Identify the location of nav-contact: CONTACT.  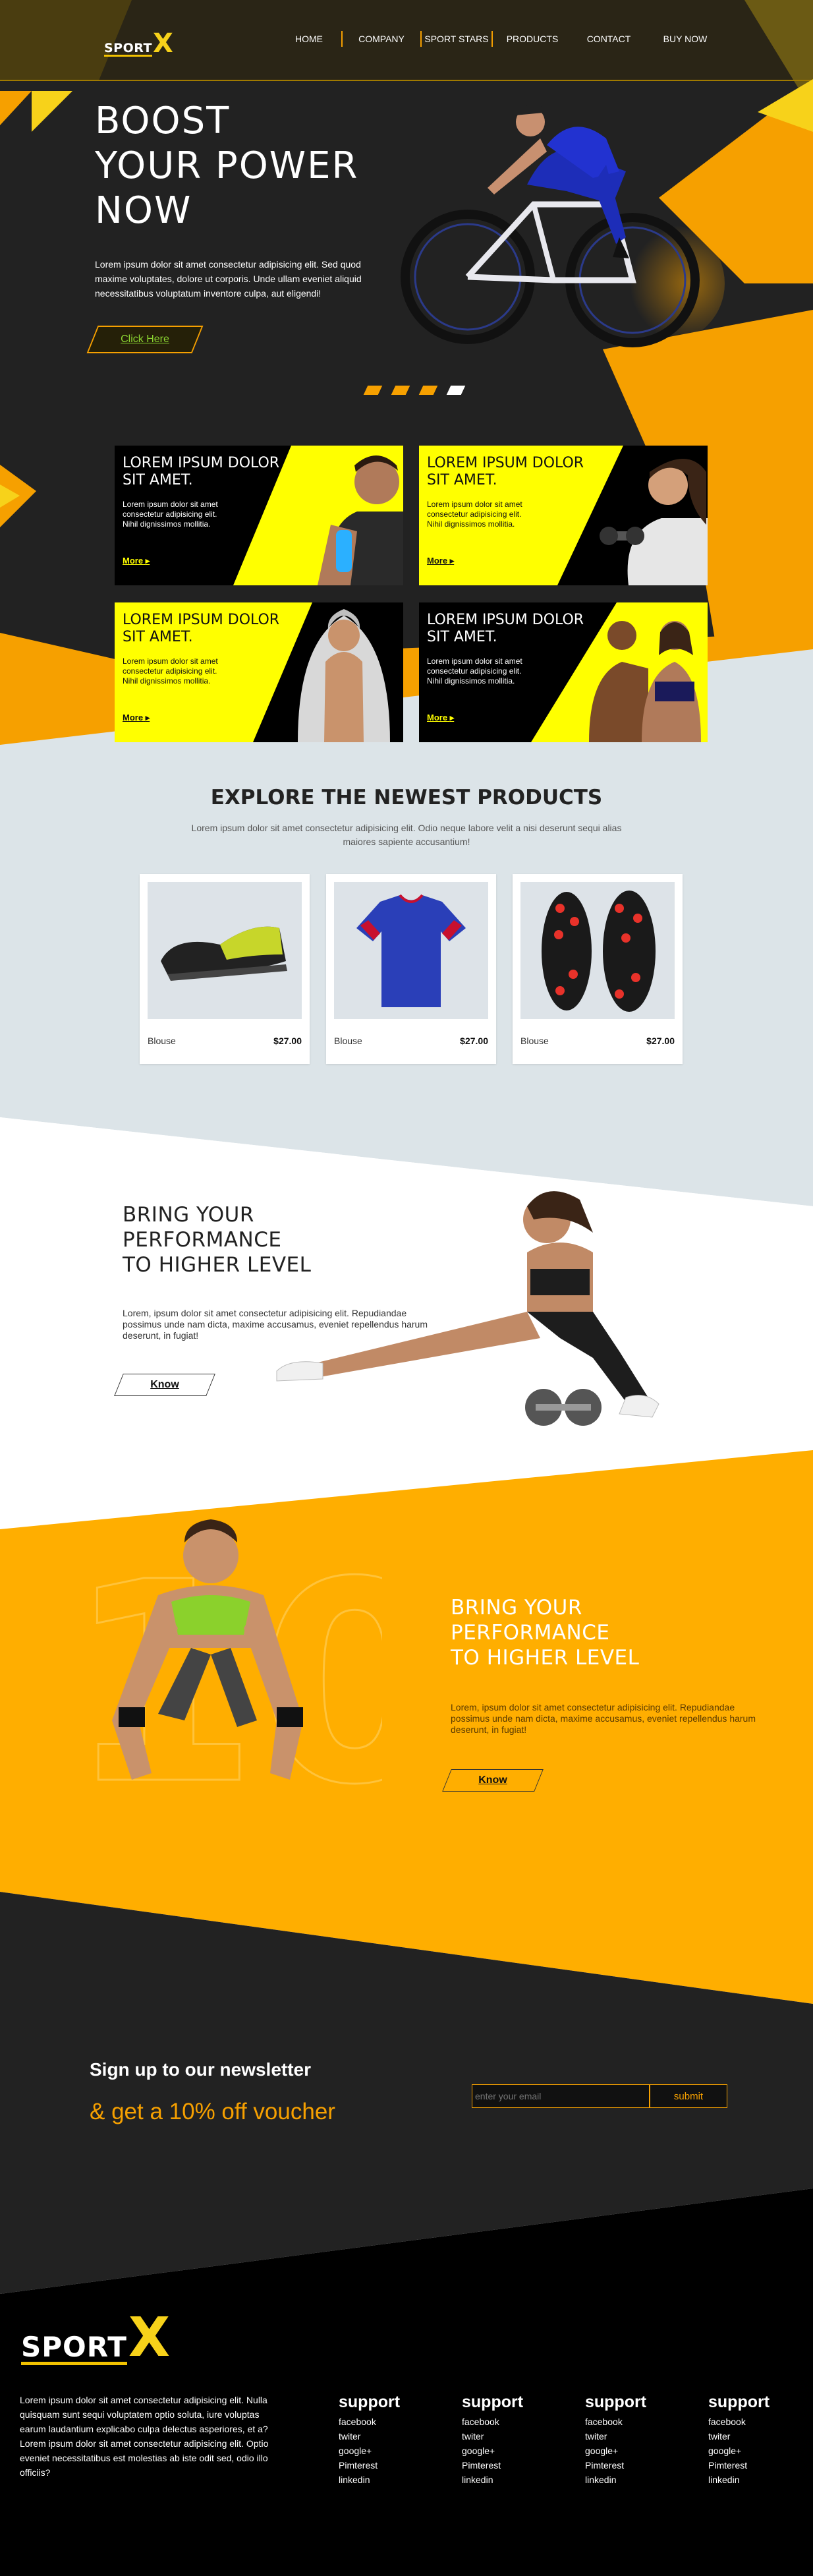
(609, 39).